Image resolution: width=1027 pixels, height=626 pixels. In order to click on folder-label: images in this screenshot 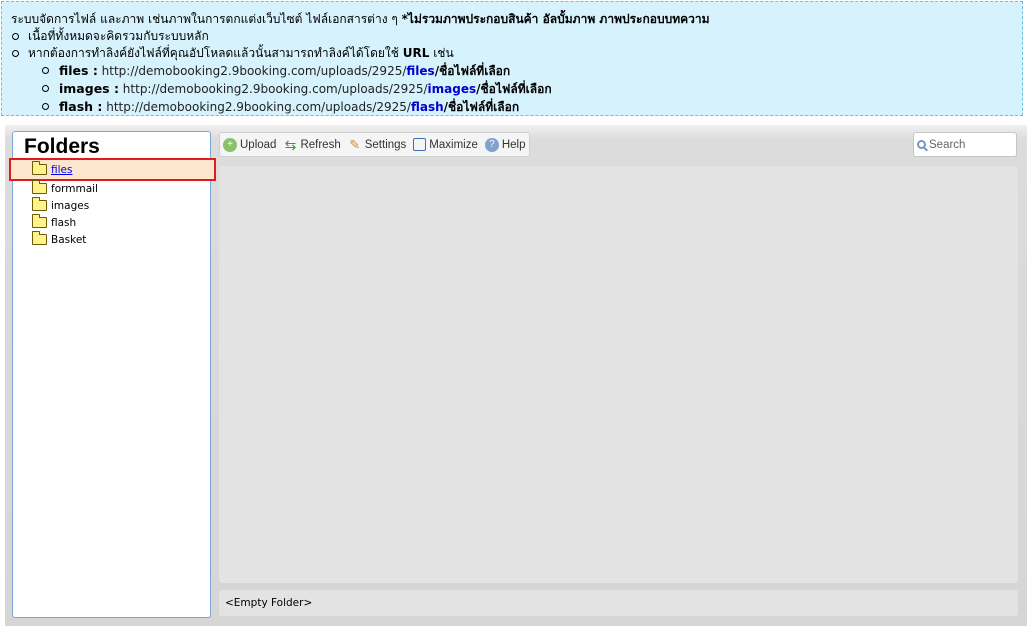, I will do `click(70, 206)`.